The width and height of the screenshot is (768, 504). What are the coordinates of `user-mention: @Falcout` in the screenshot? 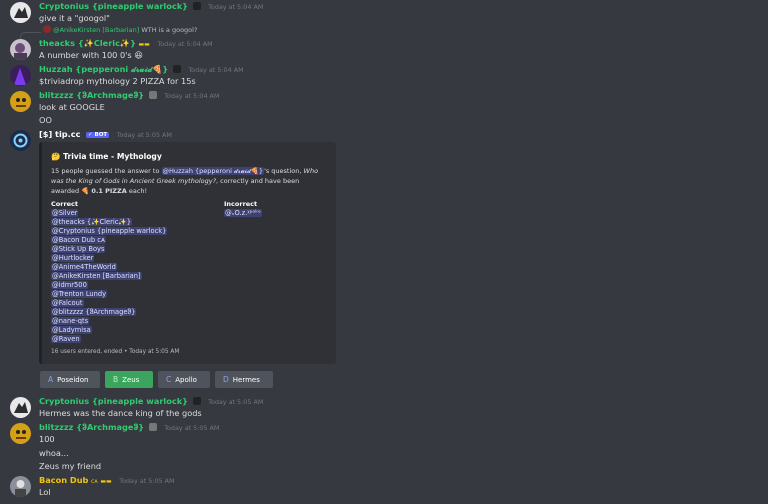 It's located at (67, 303).